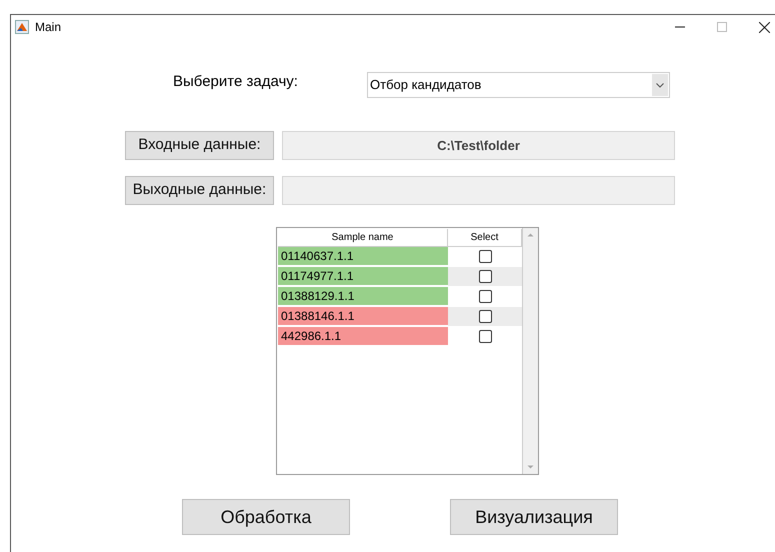 This screenshot has height=552, width=775. What do you see at coordinates (363, 296) in the screenshot?
I see `sample-name-cell: 01388129.1.1` at bounding box center [363, 296].